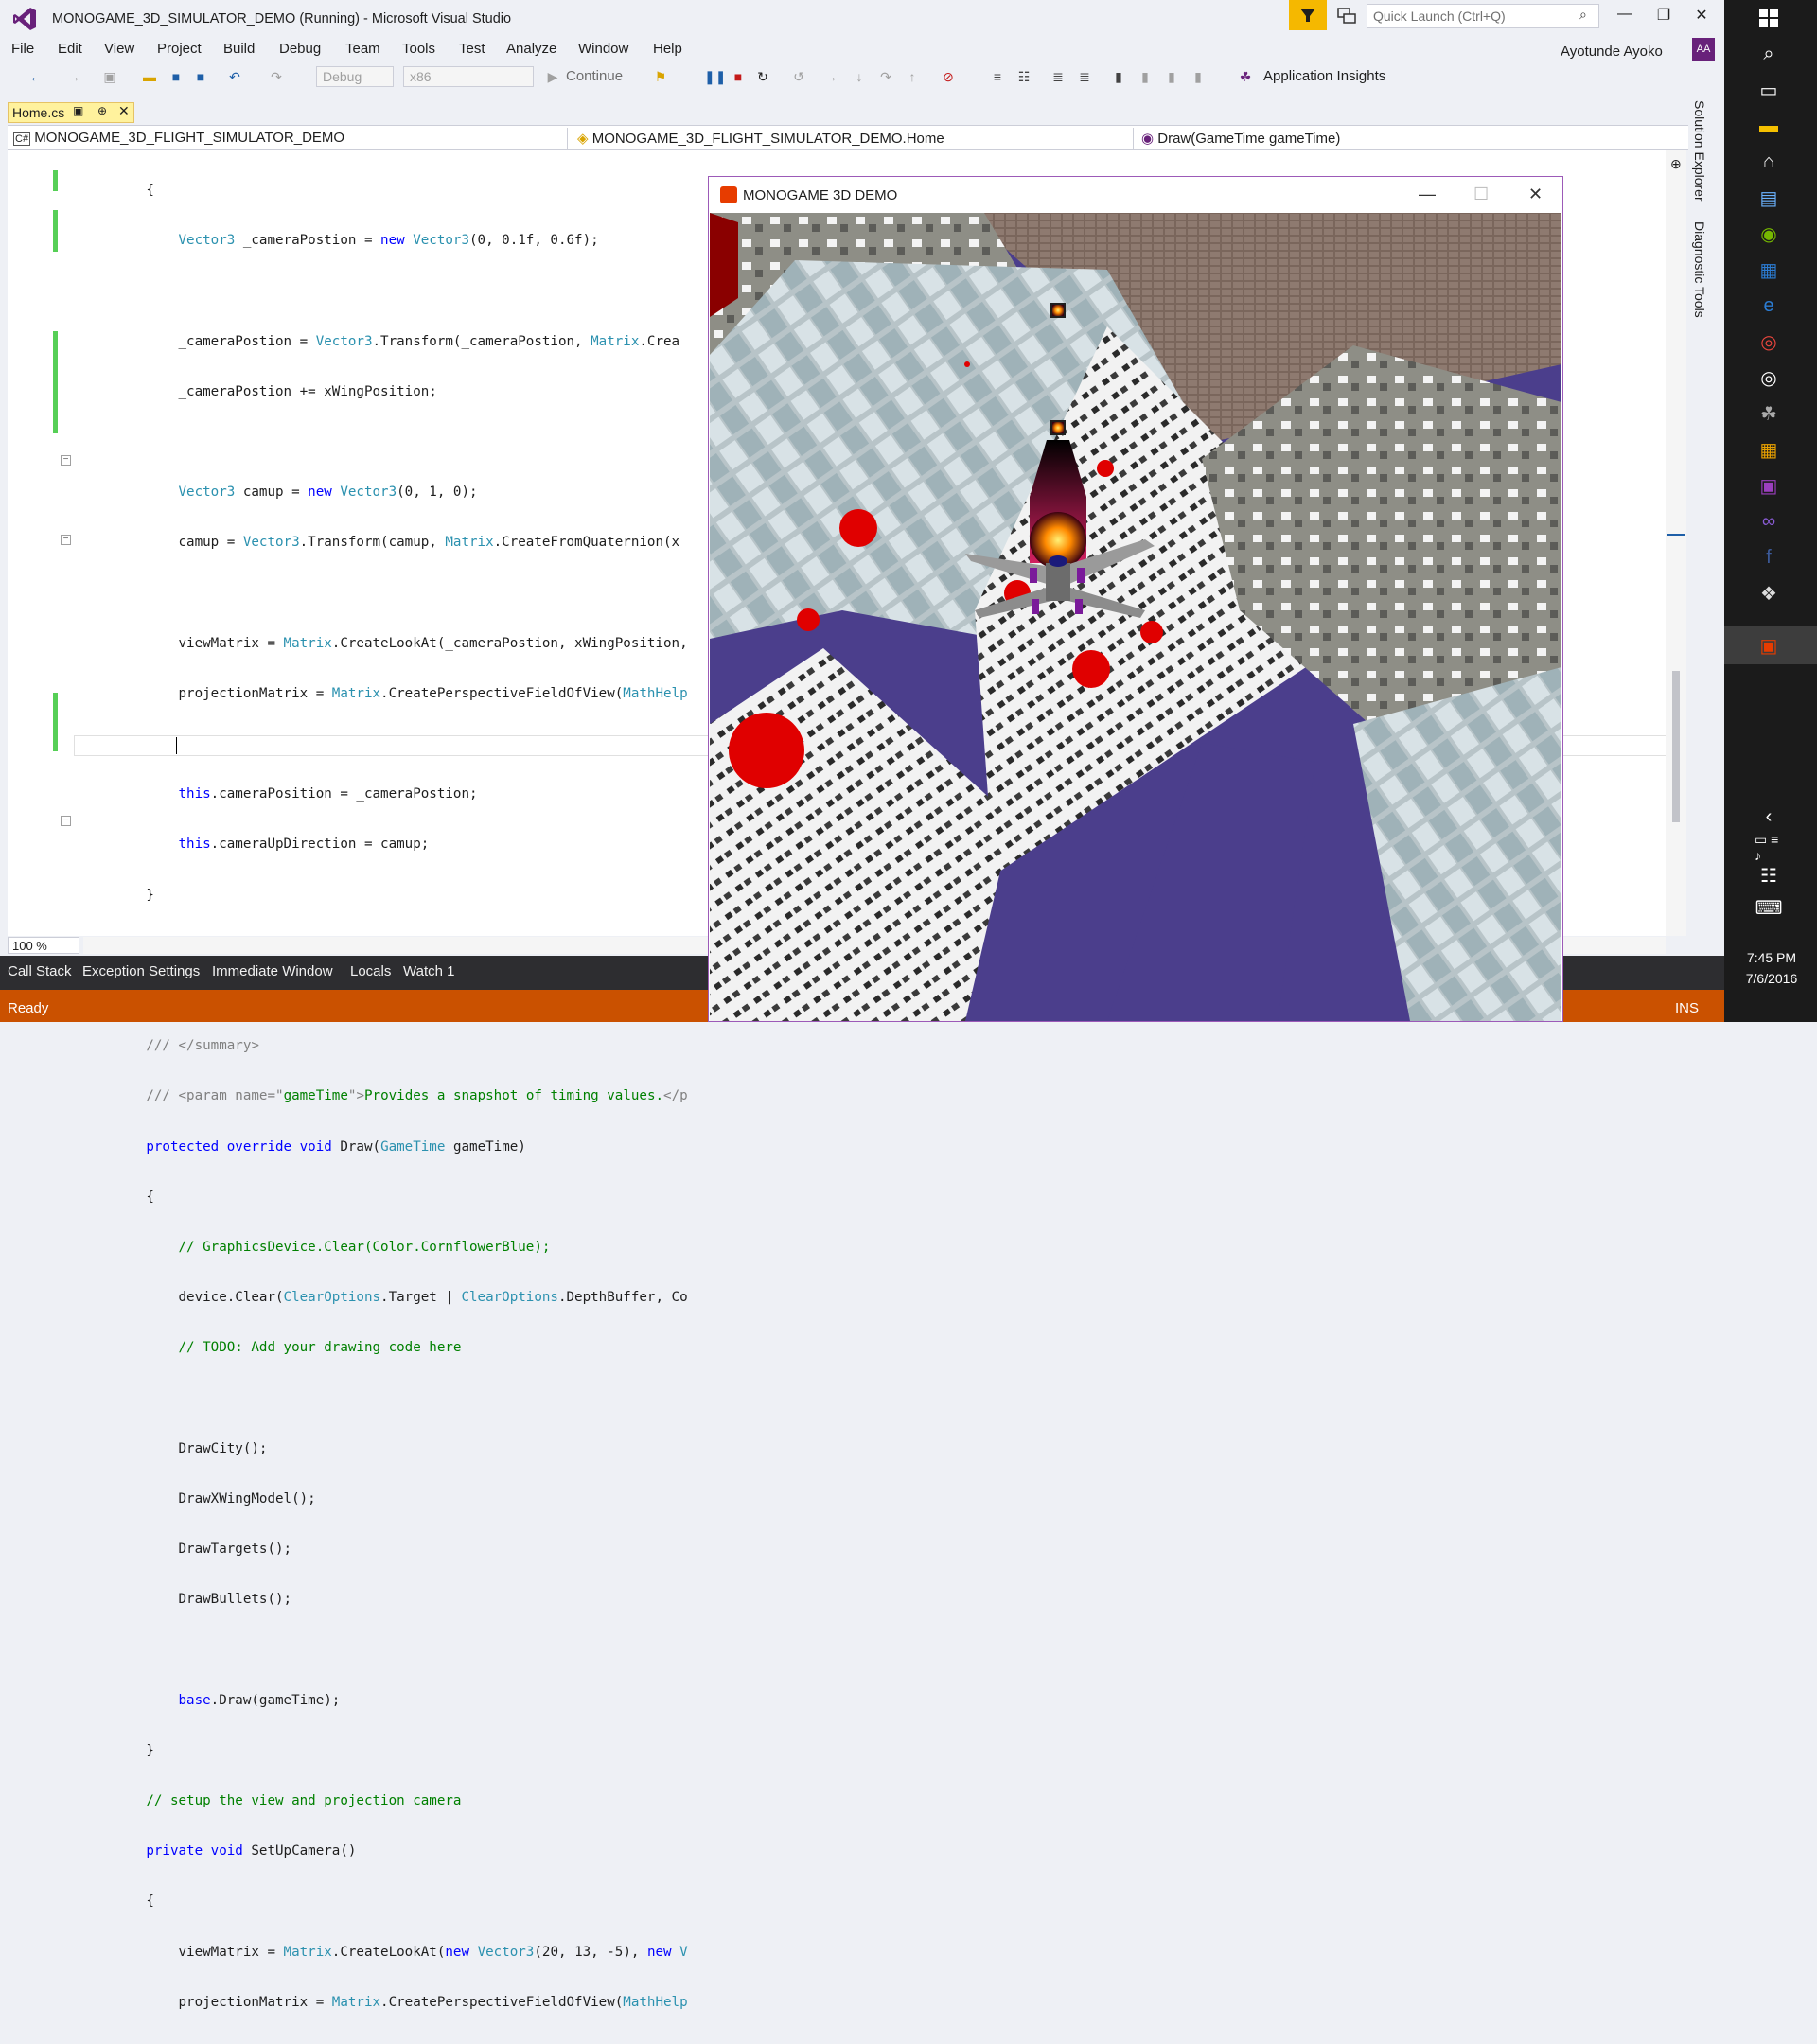 This screenshot has height=2044, width=1817. Describe the element at coordinates (70, 49) in the screenshot. I see `menu-edit: Edit` at that location.